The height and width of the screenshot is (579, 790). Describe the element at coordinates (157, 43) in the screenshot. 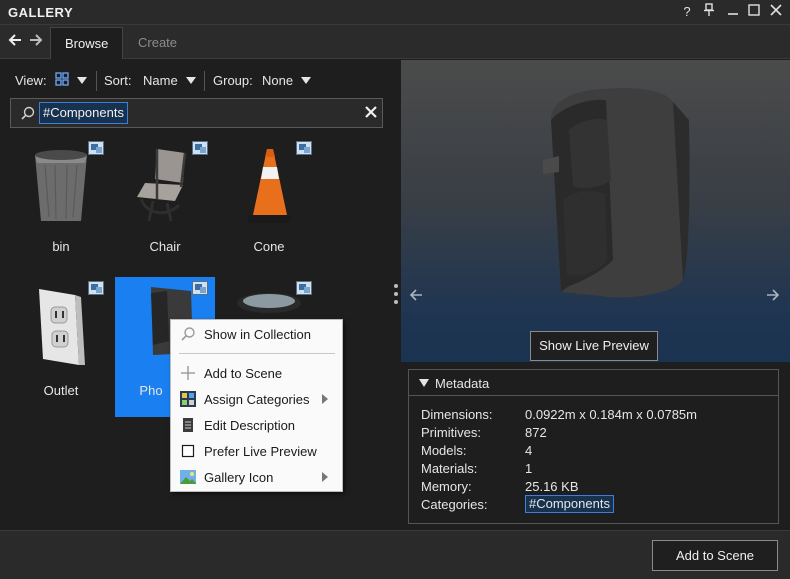

I see `tab-create: Create` at that location.